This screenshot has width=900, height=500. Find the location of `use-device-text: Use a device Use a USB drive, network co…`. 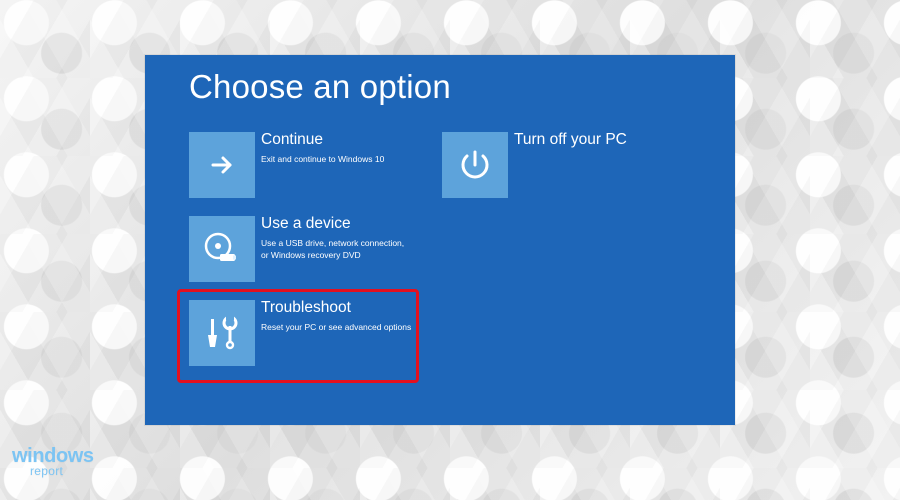

use-device-text: Use a device Use a USB drive, network co… is located at coordinates (341, 238).